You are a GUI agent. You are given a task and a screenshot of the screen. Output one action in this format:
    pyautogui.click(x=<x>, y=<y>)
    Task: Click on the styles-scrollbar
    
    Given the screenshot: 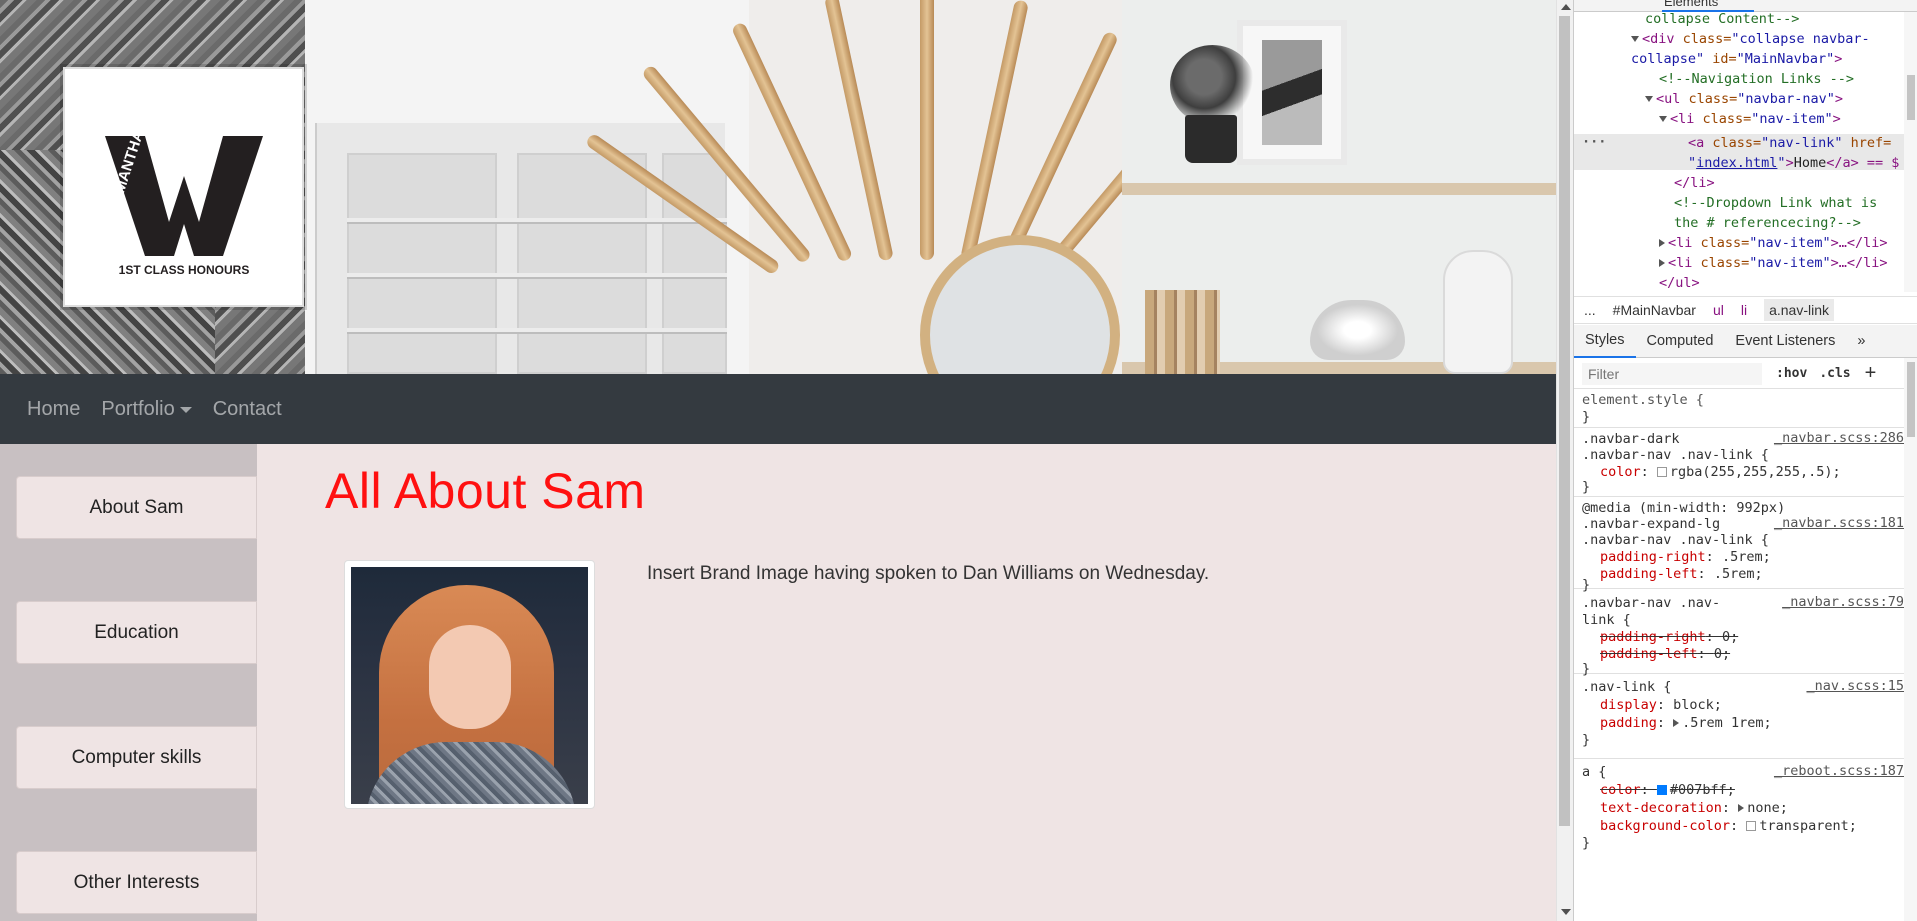 What is the action you would take?
    pyautogui.click(x=1910, y=639)
    